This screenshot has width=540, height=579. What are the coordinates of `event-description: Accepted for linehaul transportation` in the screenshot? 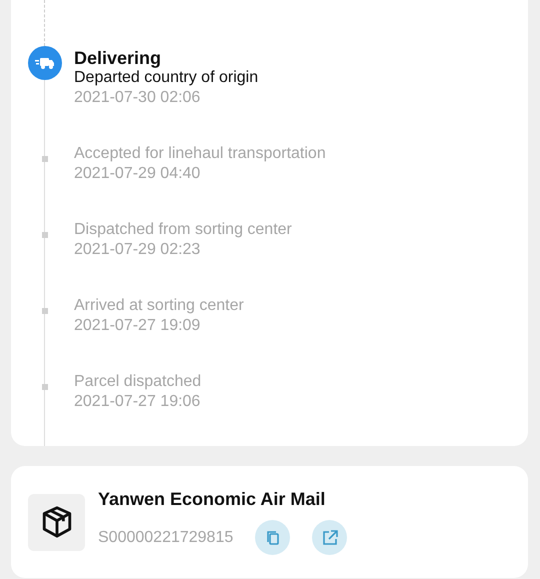 It's located at (200, 154).